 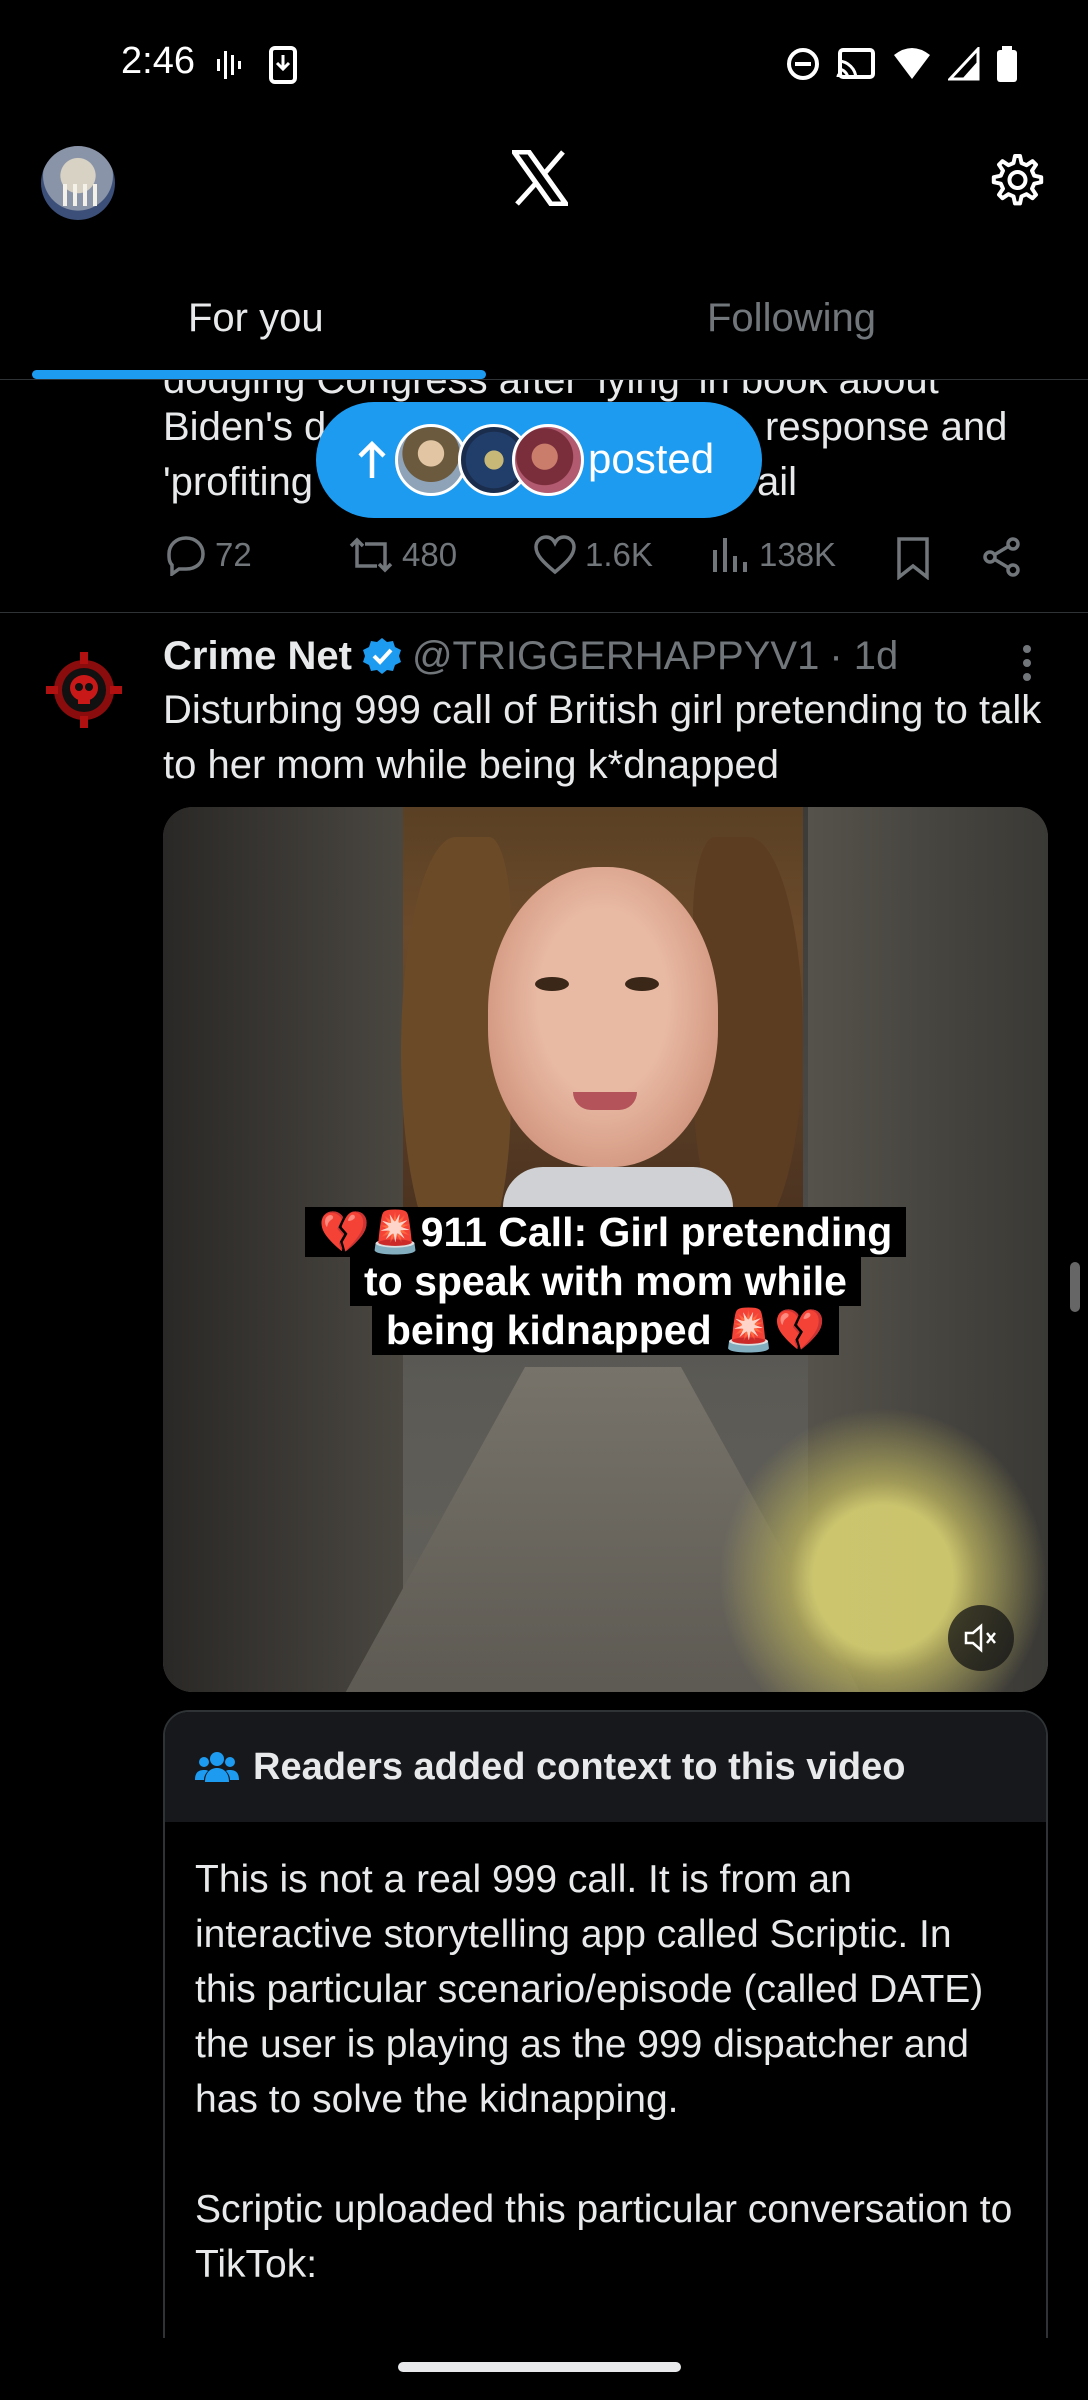 I want to click on tweet-author-handle: @TRIGGERHAPPYV1, so click(x=615, y=656).